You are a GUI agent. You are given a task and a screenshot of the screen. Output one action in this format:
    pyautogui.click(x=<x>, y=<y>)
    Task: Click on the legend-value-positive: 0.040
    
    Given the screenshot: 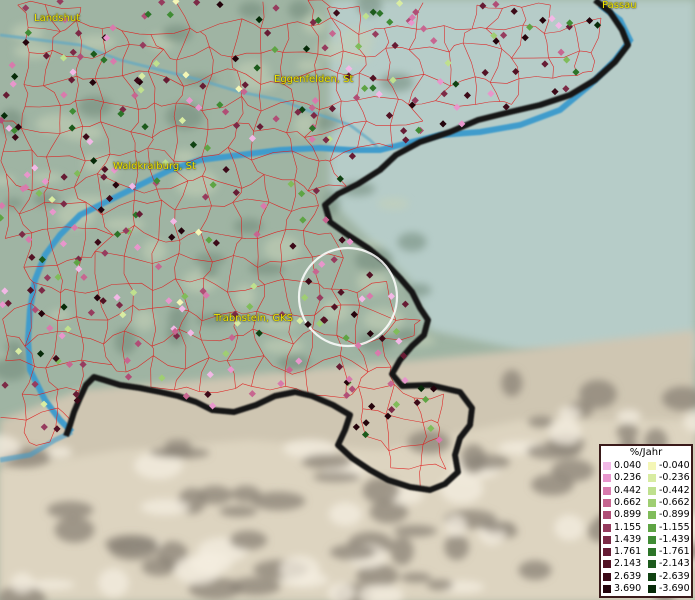 What is the action you would take?
    pyautogui.click(x=628, y=465)
    